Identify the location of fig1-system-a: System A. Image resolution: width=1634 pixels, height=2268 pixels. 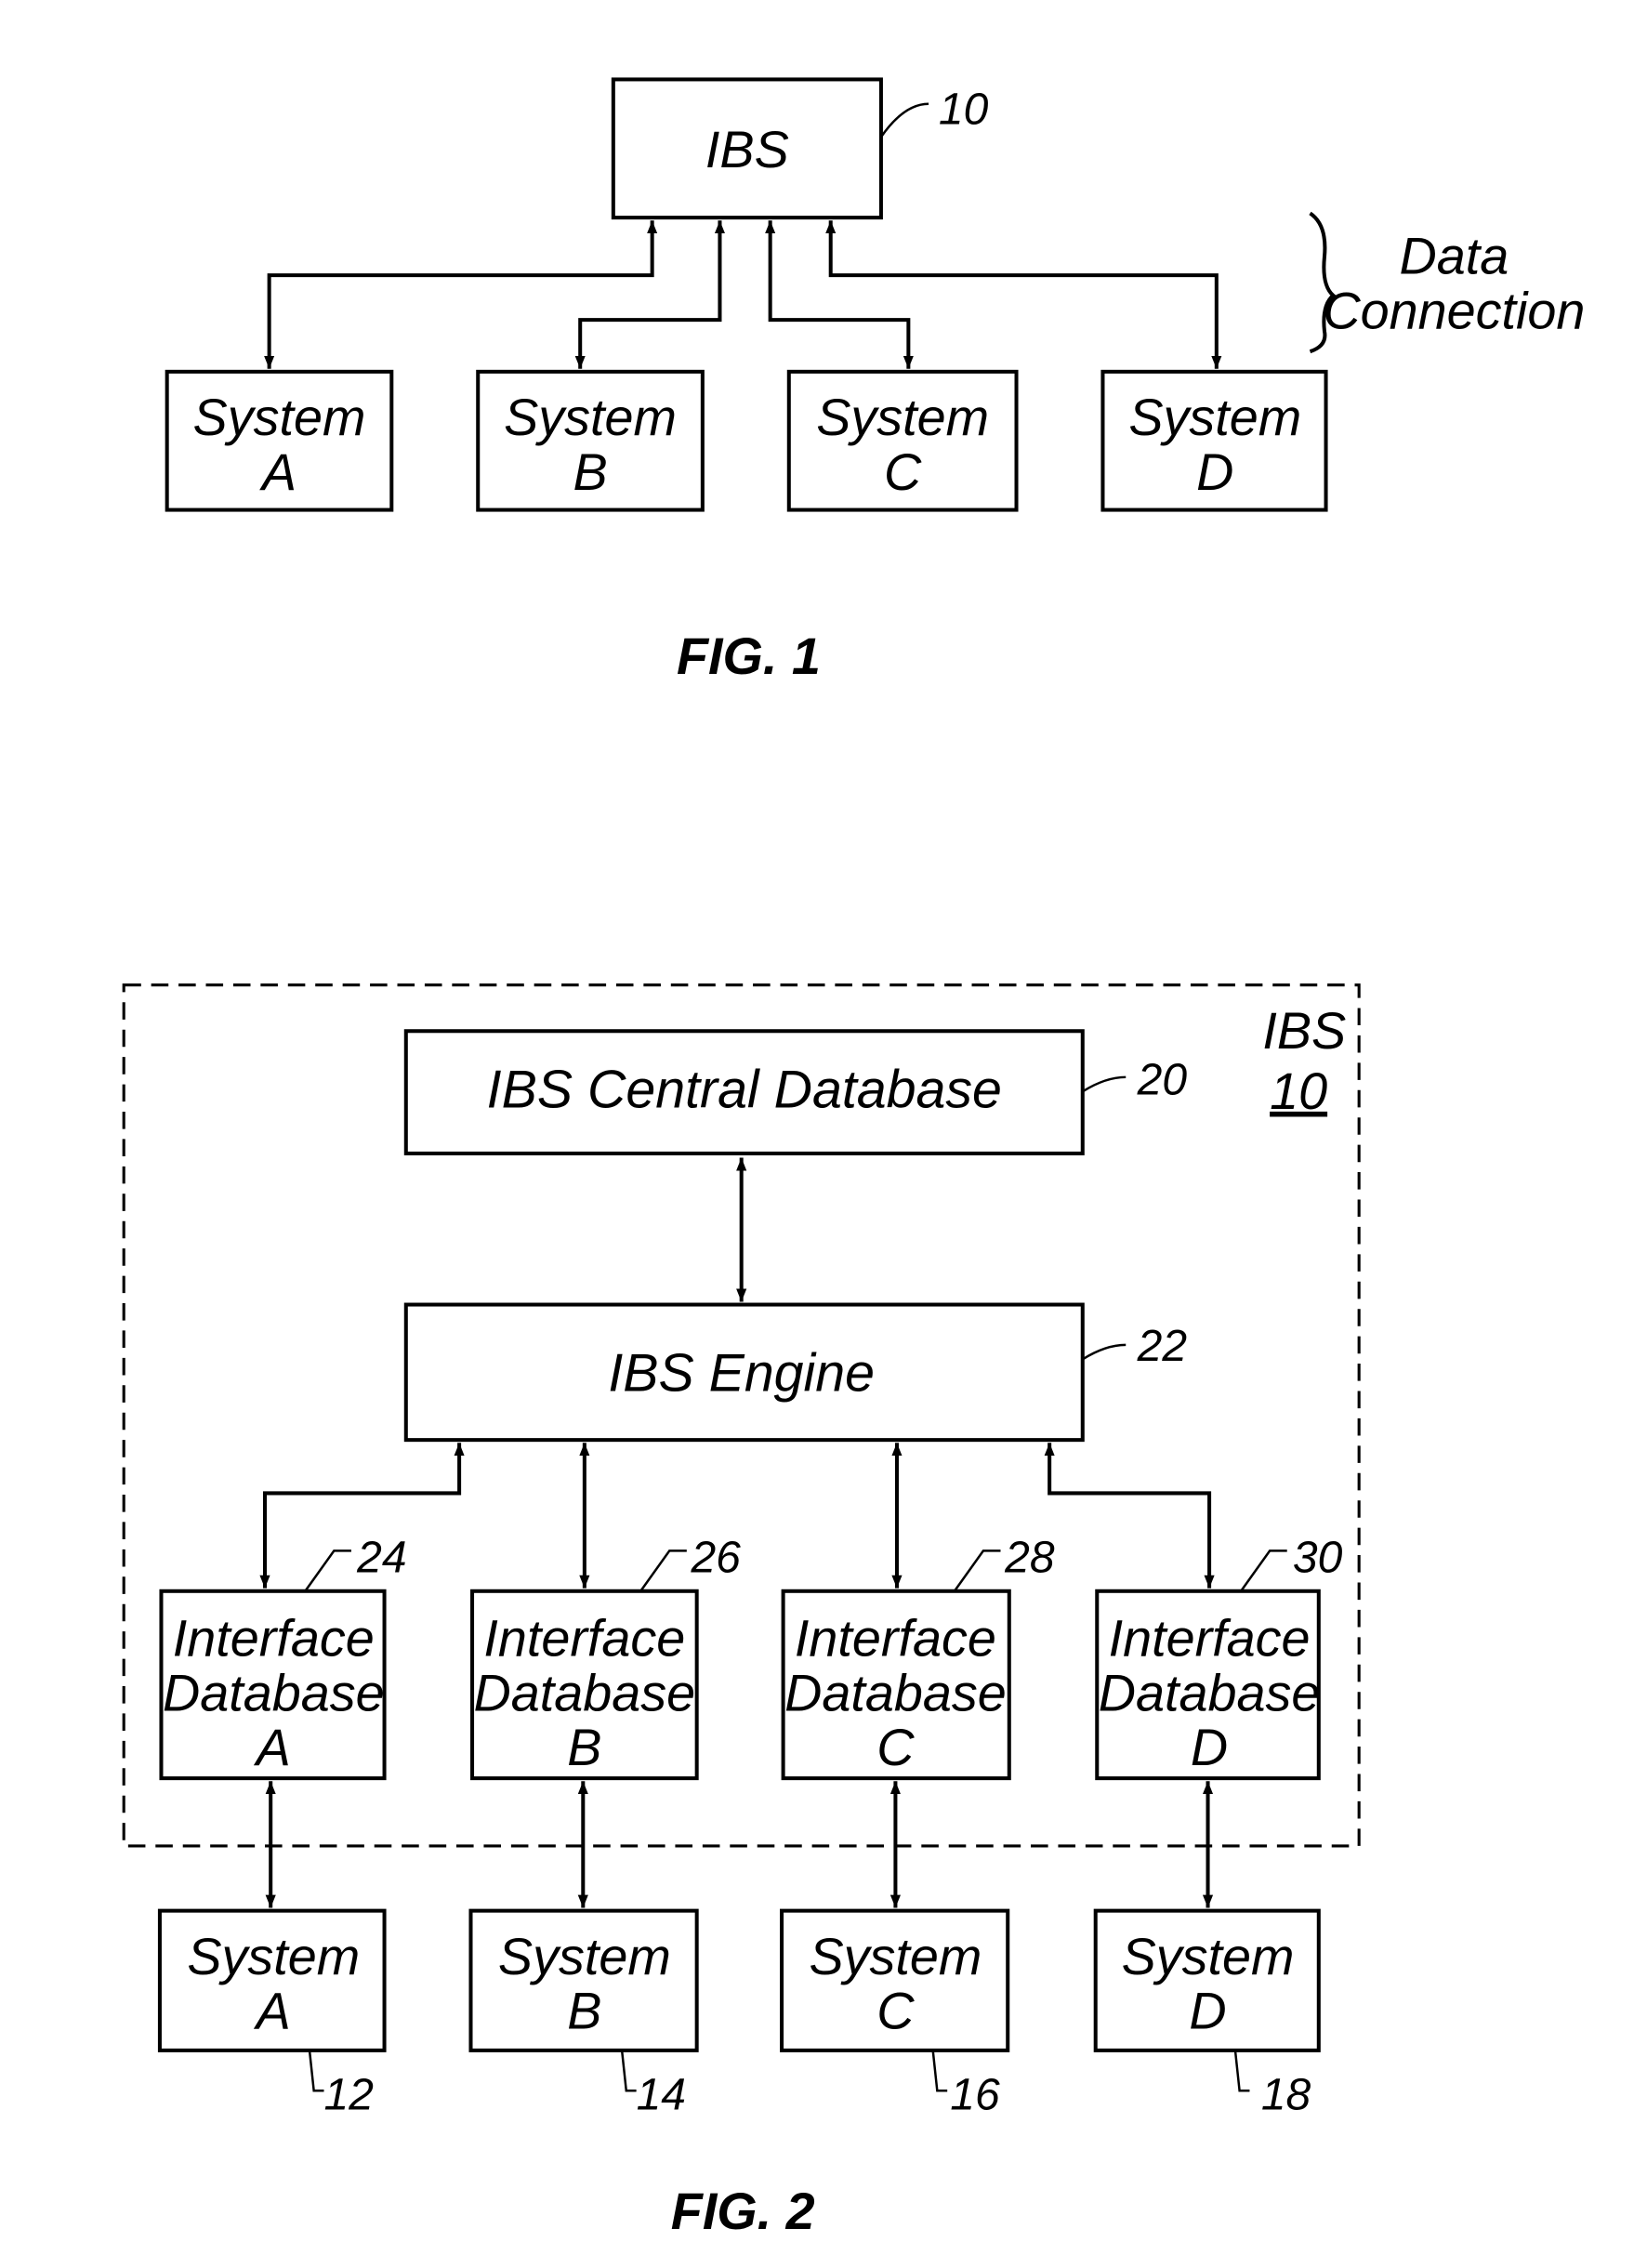
(279, 440).